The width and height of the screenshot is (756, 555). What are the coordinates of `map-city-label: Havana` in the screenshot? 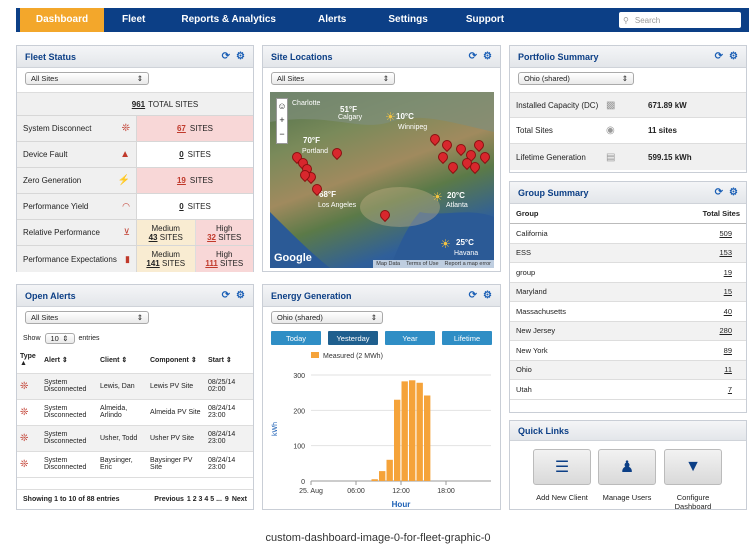 It's located at (466, 253).